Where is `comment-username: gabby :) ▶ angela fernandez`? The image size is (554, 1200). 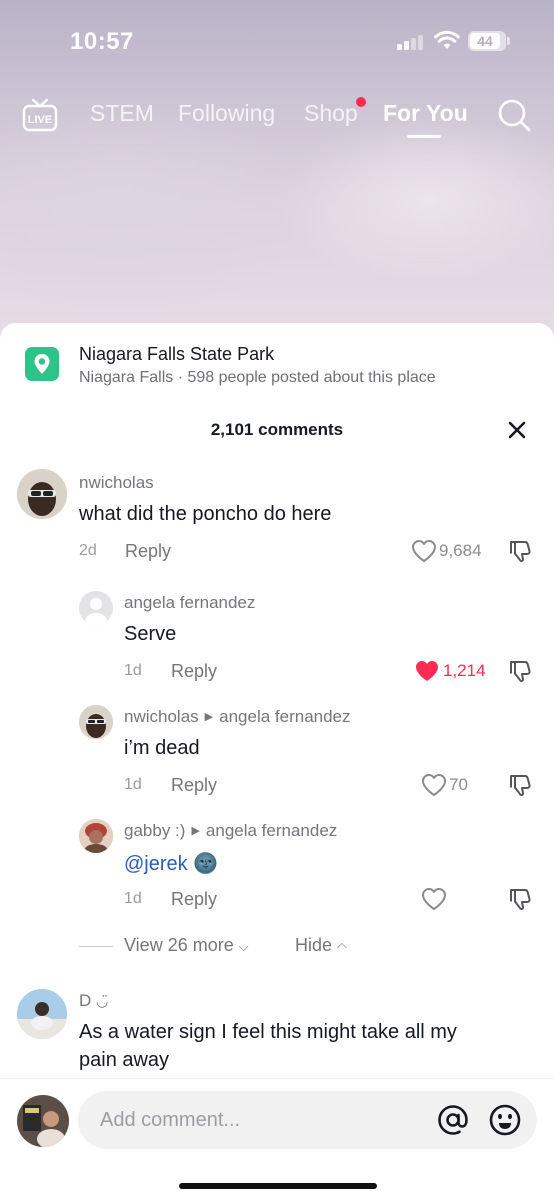
comment-username: gabby :) ▶ angela fernandez is located at coordinates (230, 831).